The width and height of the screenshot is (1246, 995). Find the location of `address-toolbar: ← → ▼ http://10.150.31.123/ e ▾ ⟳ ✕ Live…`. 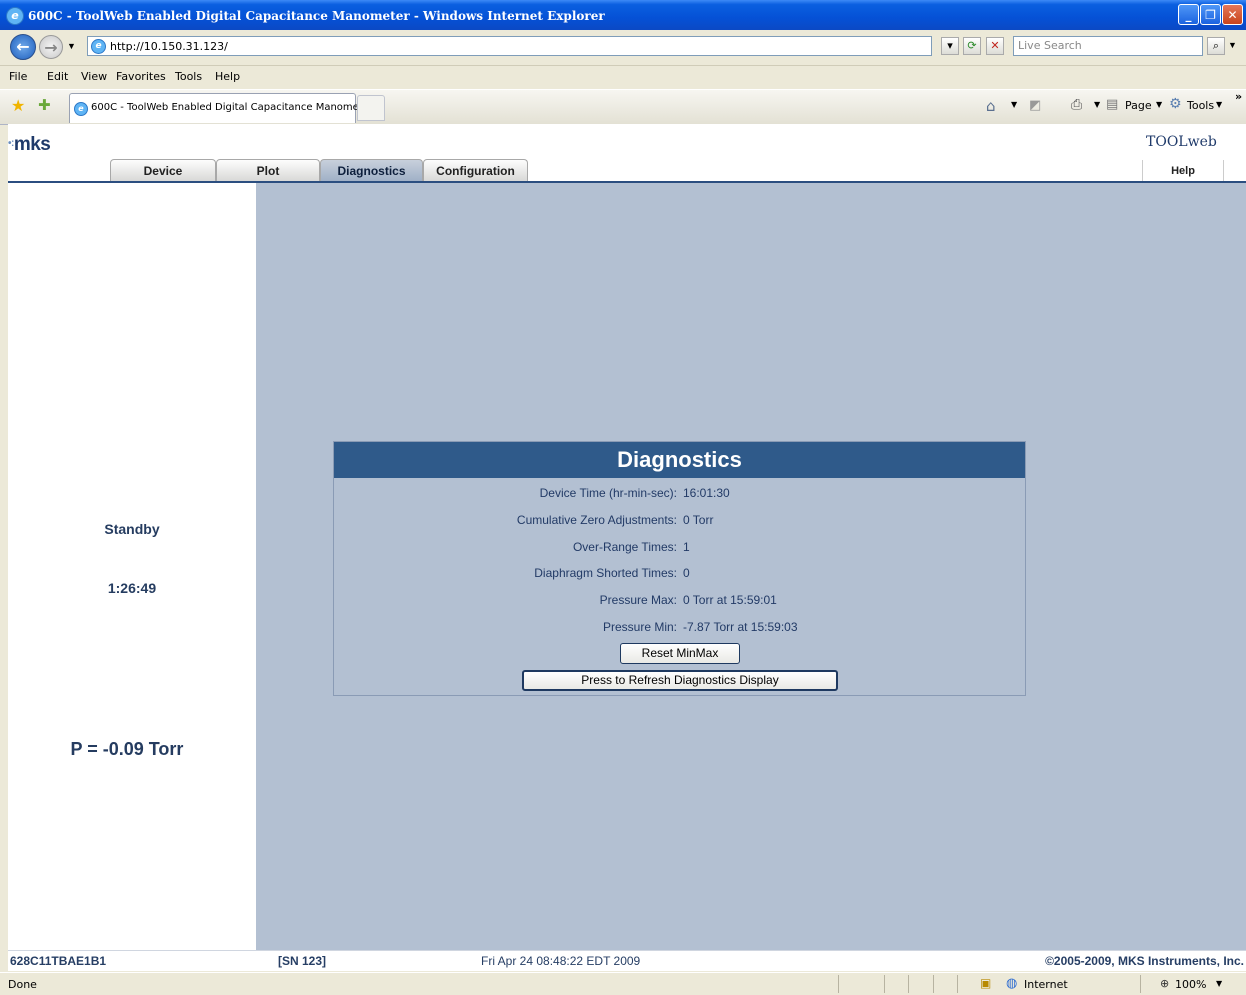

address-toolbar: ← → ▼ http://10.150.31.123/ e ▾ ⟳ ✕ Live… is located at coordinates (623, 48).